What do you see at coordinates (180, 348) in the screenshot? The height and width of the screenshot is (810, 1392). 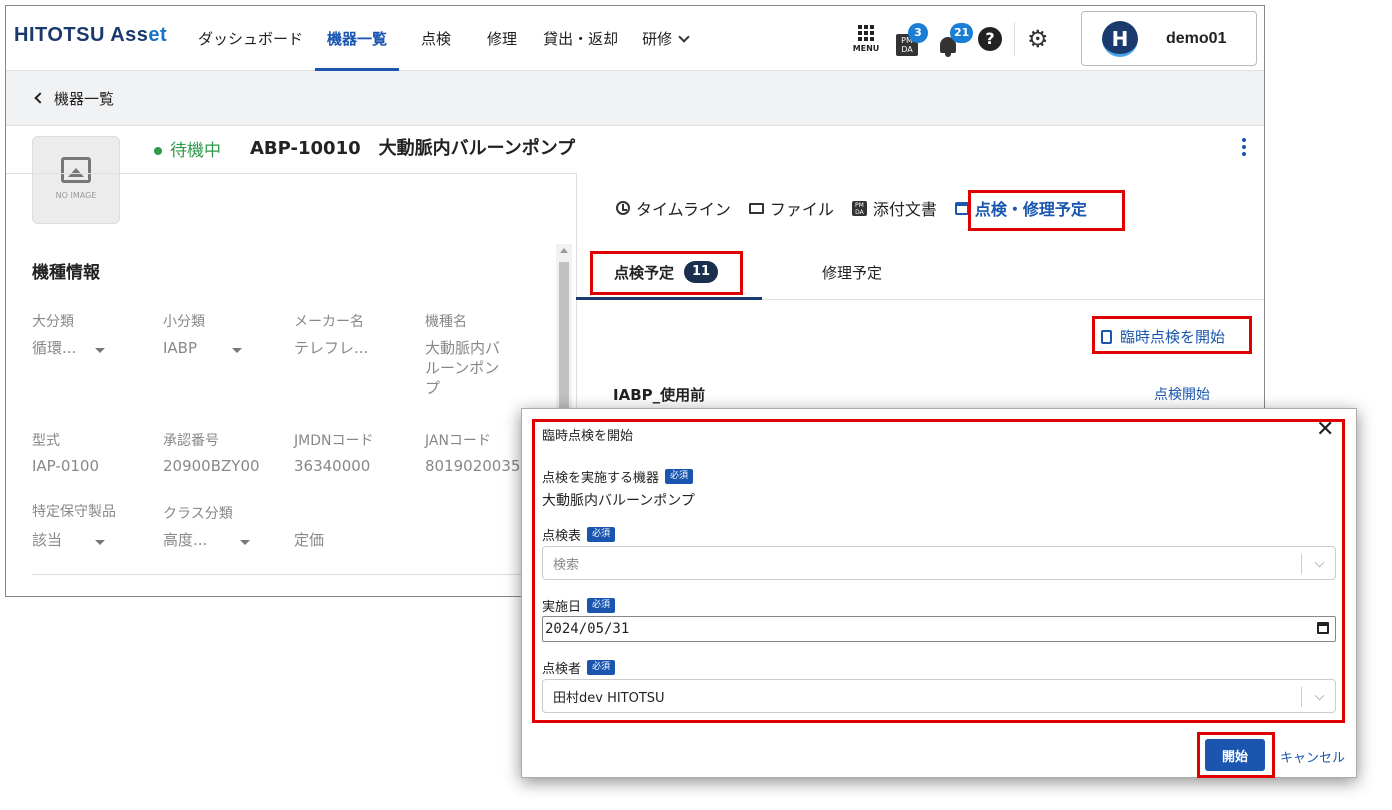 I see `field-value-text: IABP` at bounding box center [180, 348].